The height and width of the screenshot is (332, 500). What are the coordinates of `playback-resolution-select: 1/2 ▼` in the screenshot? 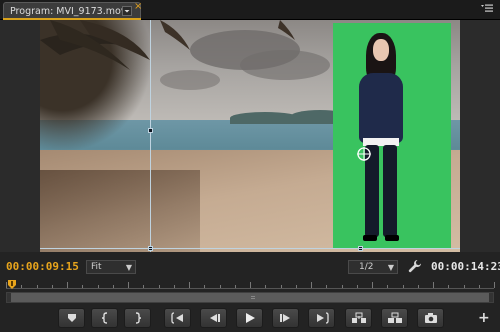 It's located at (373, 267).